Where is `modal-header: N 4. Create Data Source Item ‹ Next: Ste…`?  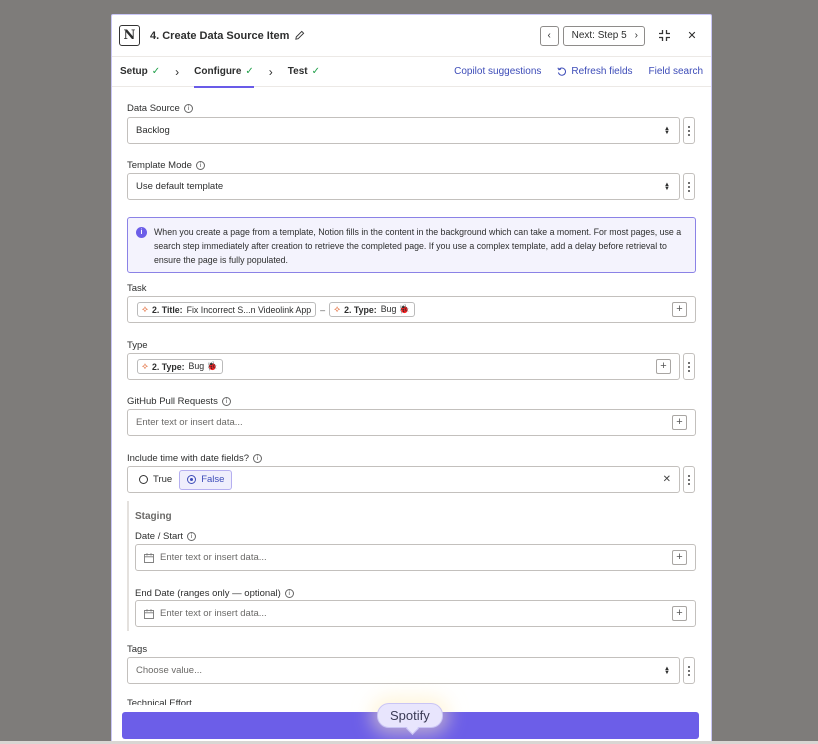 modal-header: N 4. Create Data Source Item ‹ Next: Ste… is located at coordinates (411, 36).